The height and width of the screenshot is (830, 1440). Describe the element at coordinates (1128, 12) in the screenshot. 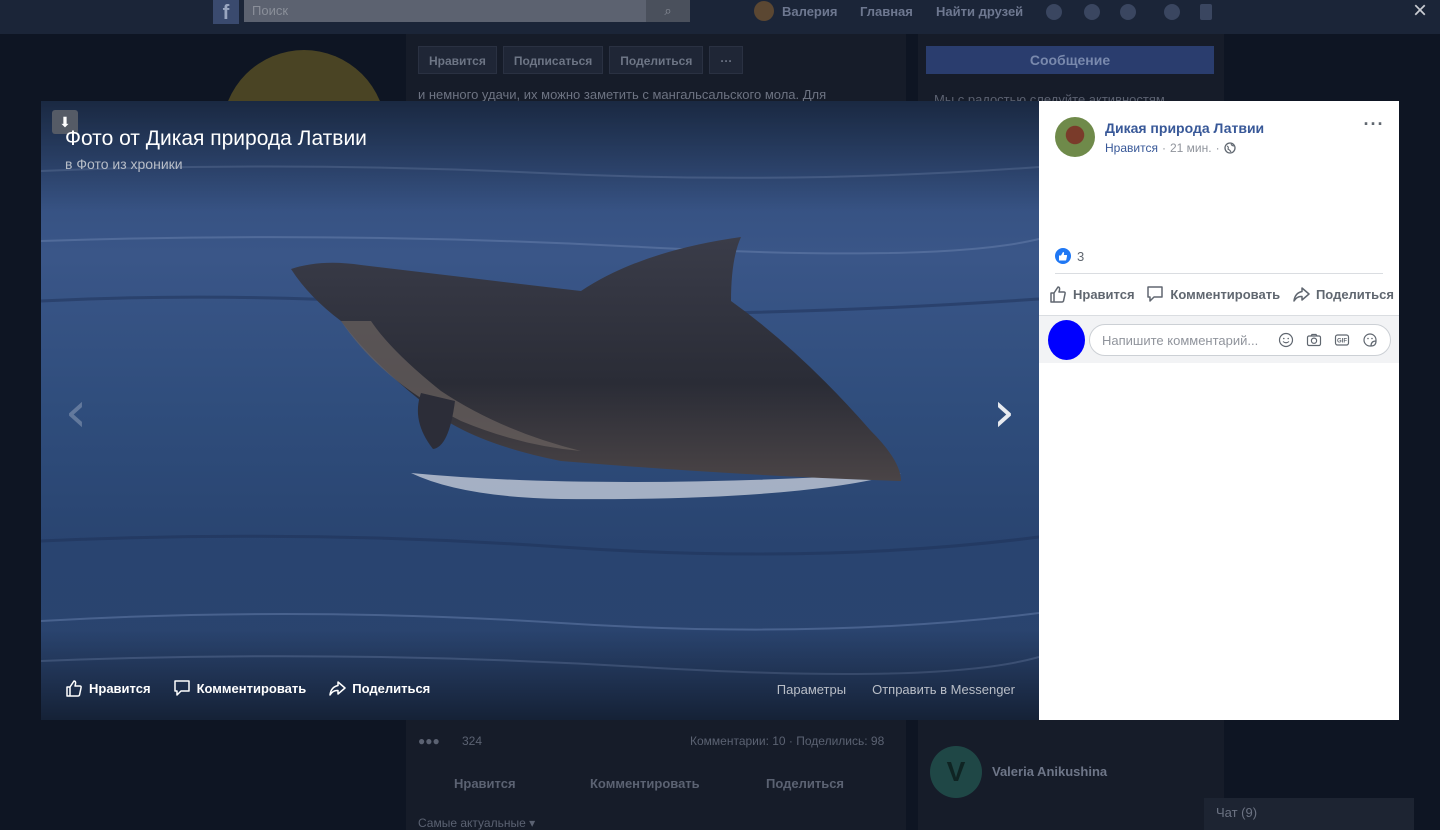

I see `notifications-icon` at that location.